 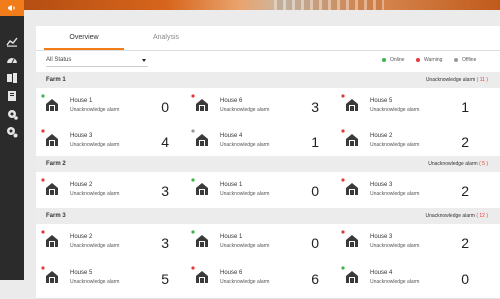 I want to click on dashboard-icon, so click(x=12, y=42).